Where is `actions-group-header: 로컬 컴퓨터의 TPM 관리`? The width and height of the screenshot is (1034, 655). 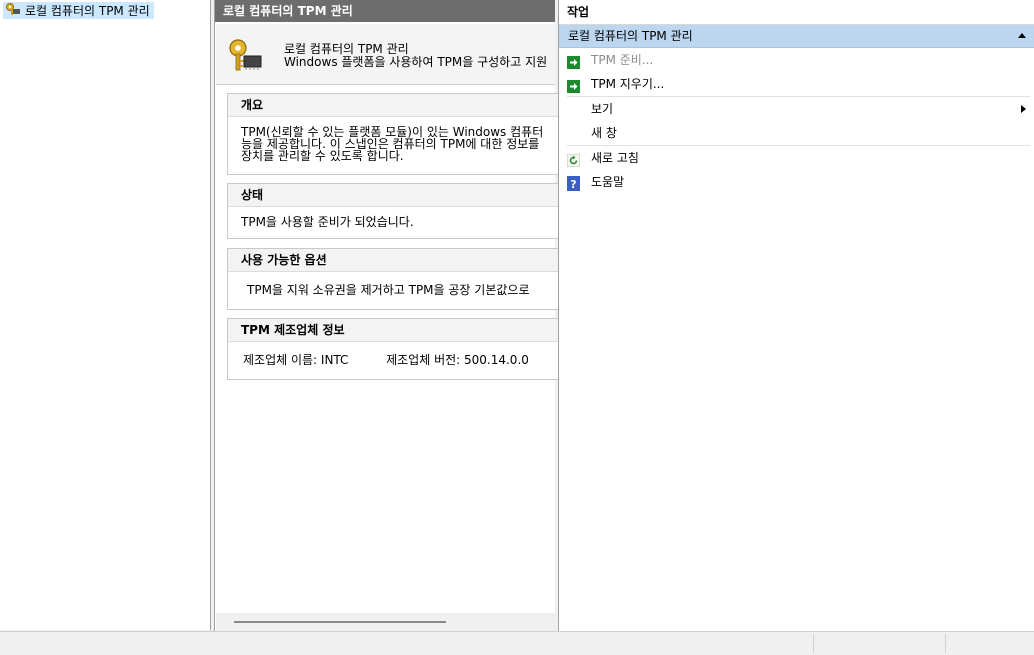 actions-group-header: 로컬 컴퓨터의 TPM 관리 is located at coordinates (796, 36).